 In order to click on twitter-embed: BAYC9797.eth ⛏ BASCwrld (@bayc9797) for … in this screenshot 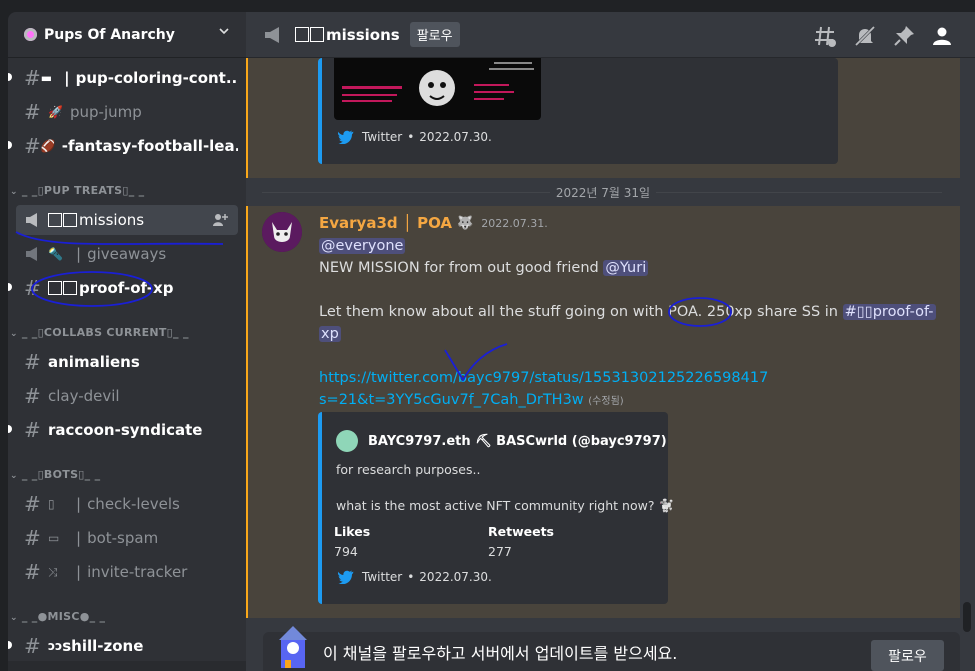, I will do `click(496, 508)`.